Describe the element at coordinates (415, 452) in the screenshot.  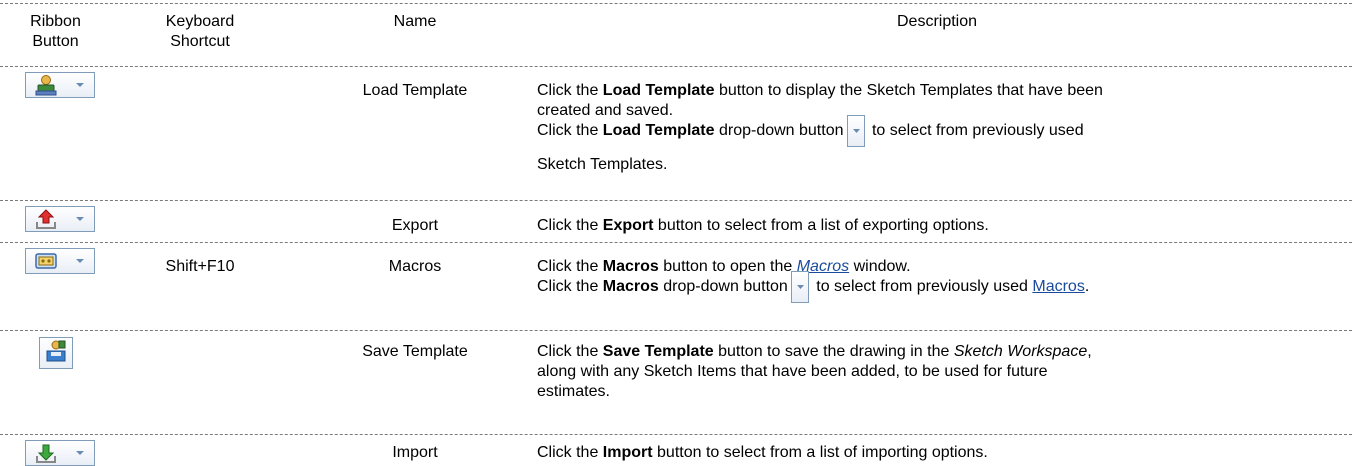
I see `row-name: Import` at that location.